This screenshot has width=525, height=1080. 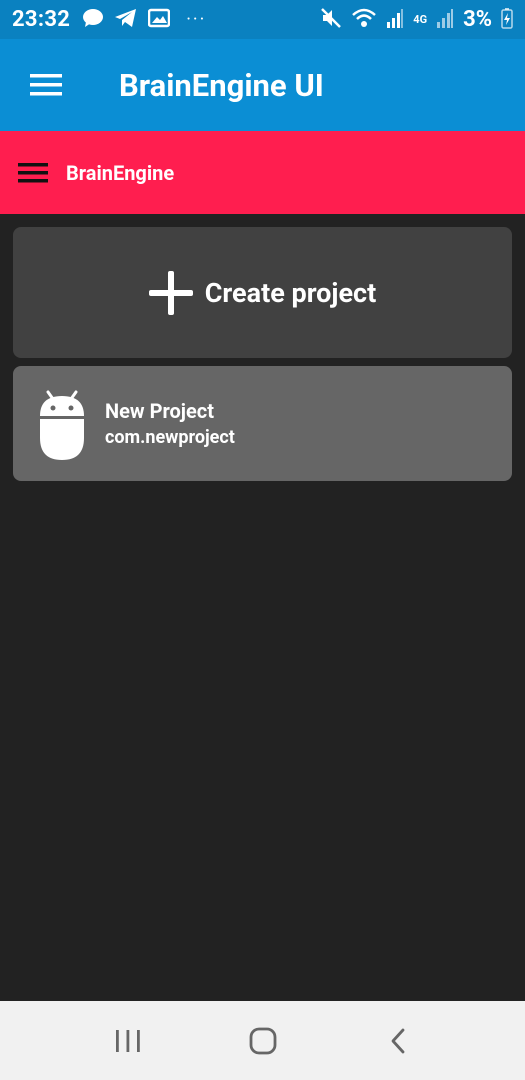 What do you see at coordinates (477, 19) in the screenshot?
I see `battery-percent: 3%` at bounding box center [477, 19].